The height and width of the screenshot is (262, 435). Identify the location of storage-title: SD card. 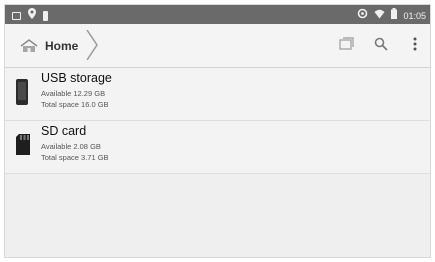
(64, 131).